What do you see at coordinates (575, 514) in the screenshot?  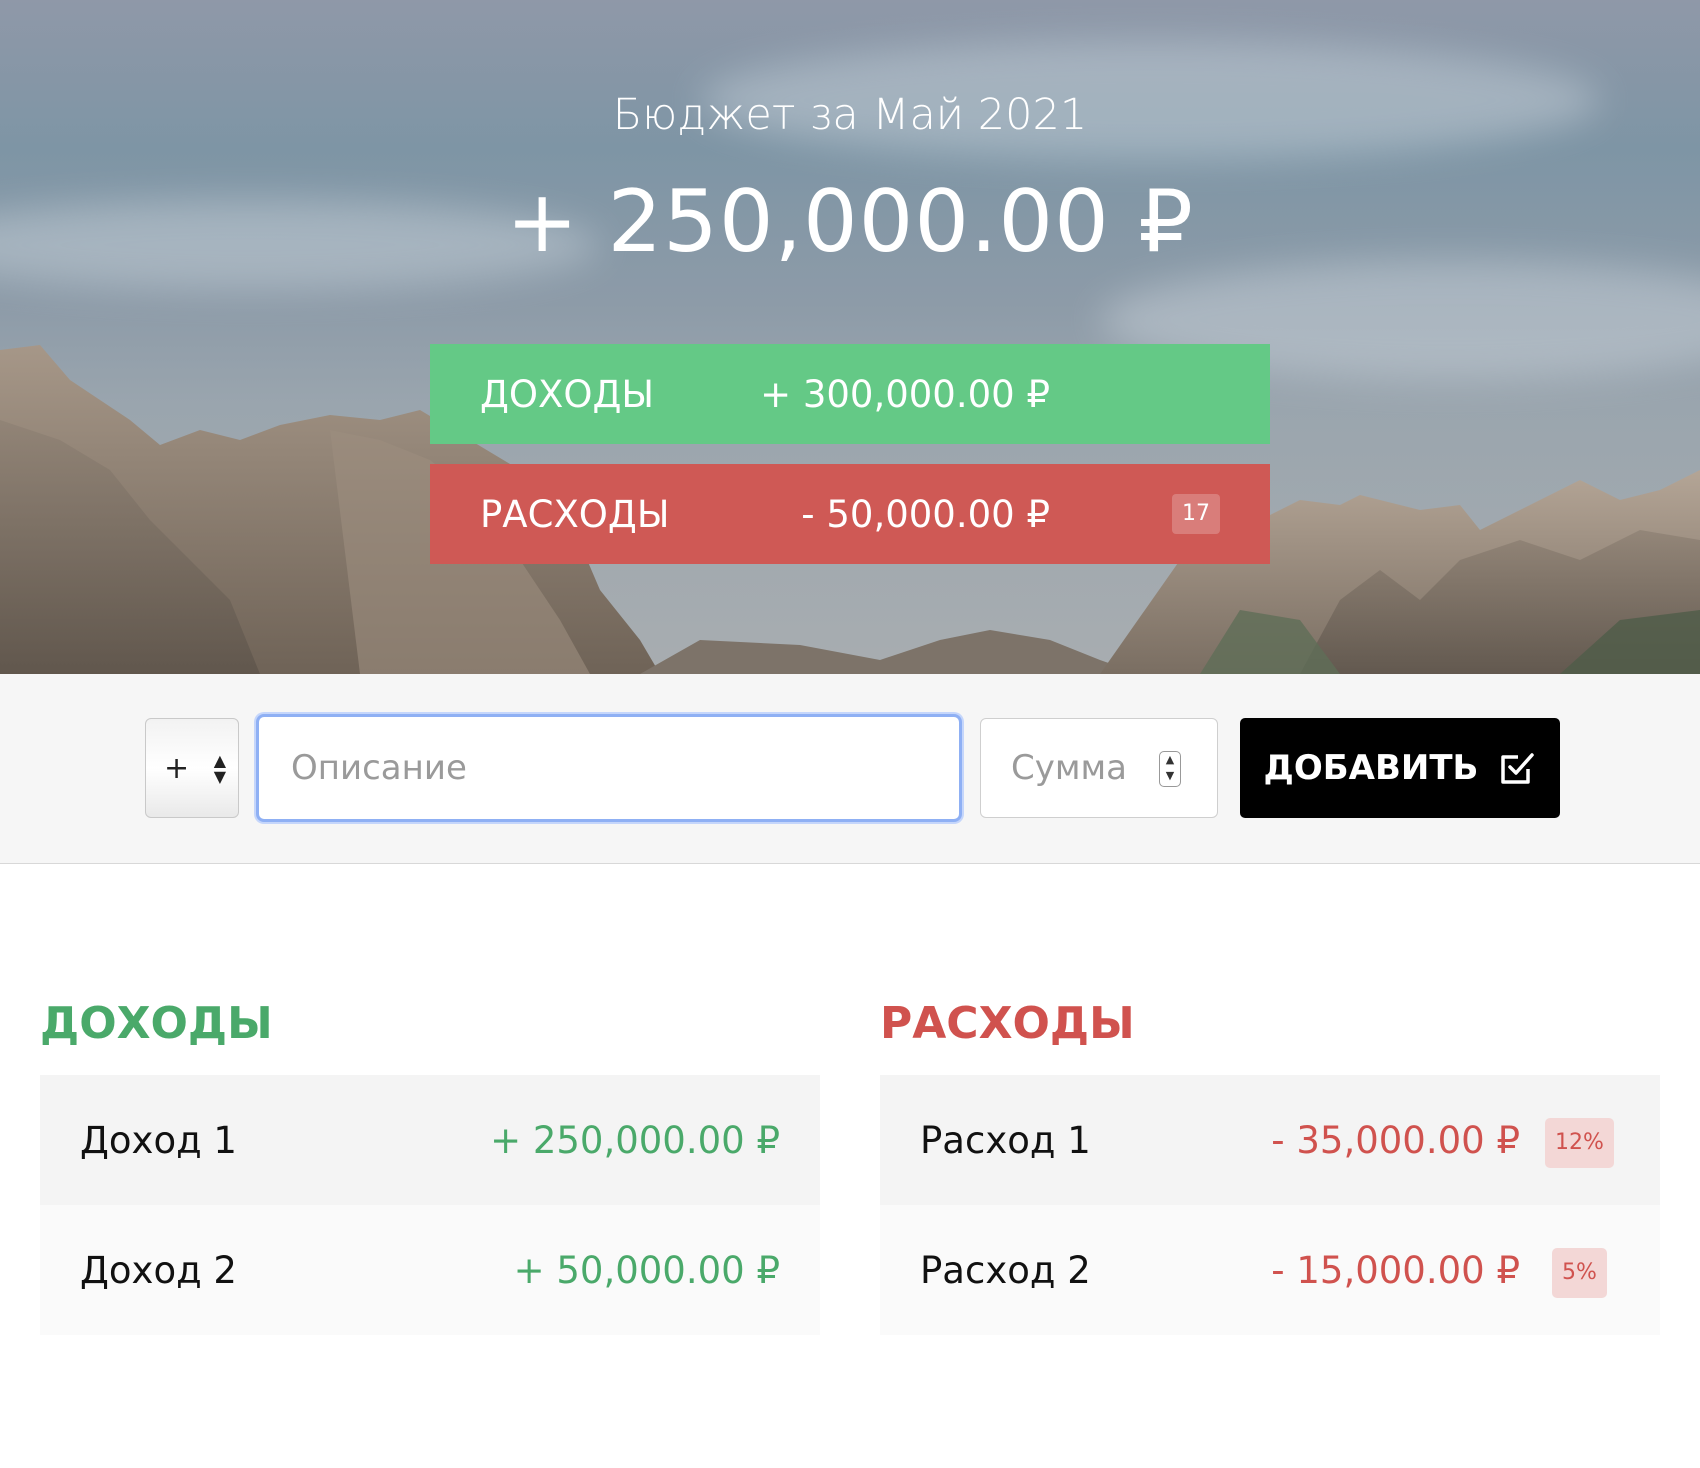 I see `expense-summary-label: Расходы` at bounding box center [575, 514].